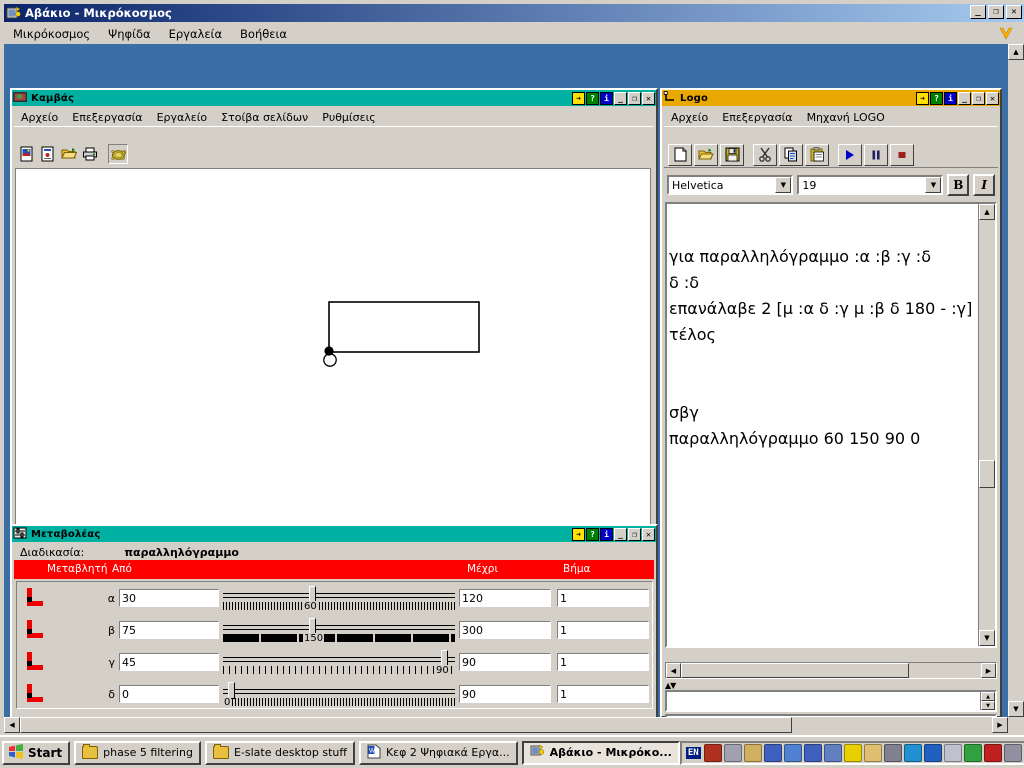 This screenshot has width=1024, height=768. What do you see at coordinates (339, 598) in the screenshot?
I see `value-slider: 60` at bounding box center [339, 598].